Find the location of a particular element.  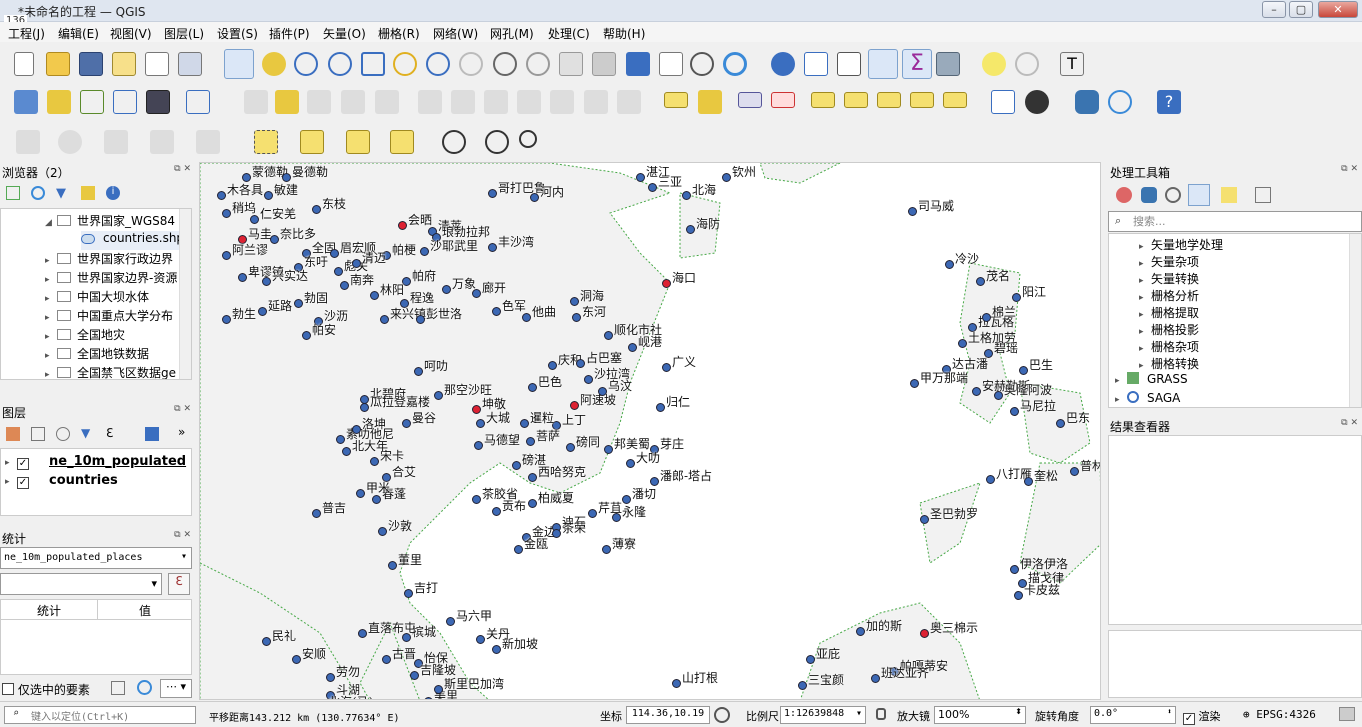

processing-item: ▸ 矢量地学处理 is located at coordinates (1181, 244).